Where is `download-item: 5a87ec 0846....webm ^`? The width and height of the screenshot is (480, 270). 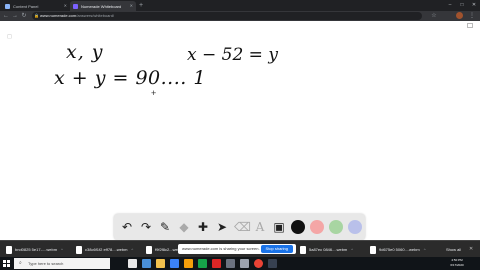 download-item: 5a87ec 0846....webm ^ is located at coordinates (326, 249).